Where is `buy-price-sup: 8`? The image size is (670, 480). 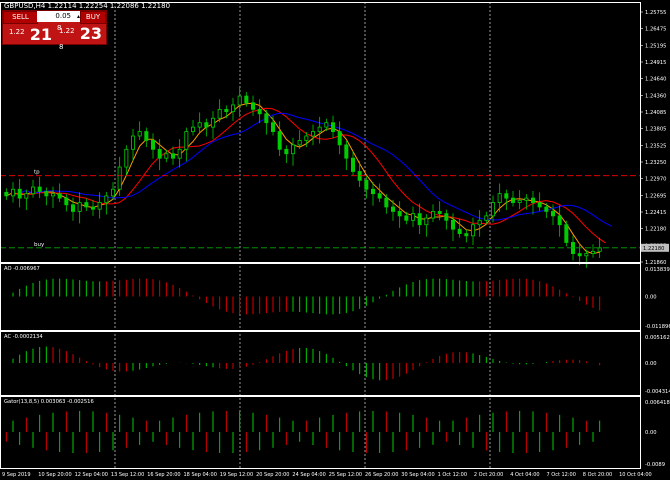 buy-price-sup: 8 is located at coordinates (61, 47).